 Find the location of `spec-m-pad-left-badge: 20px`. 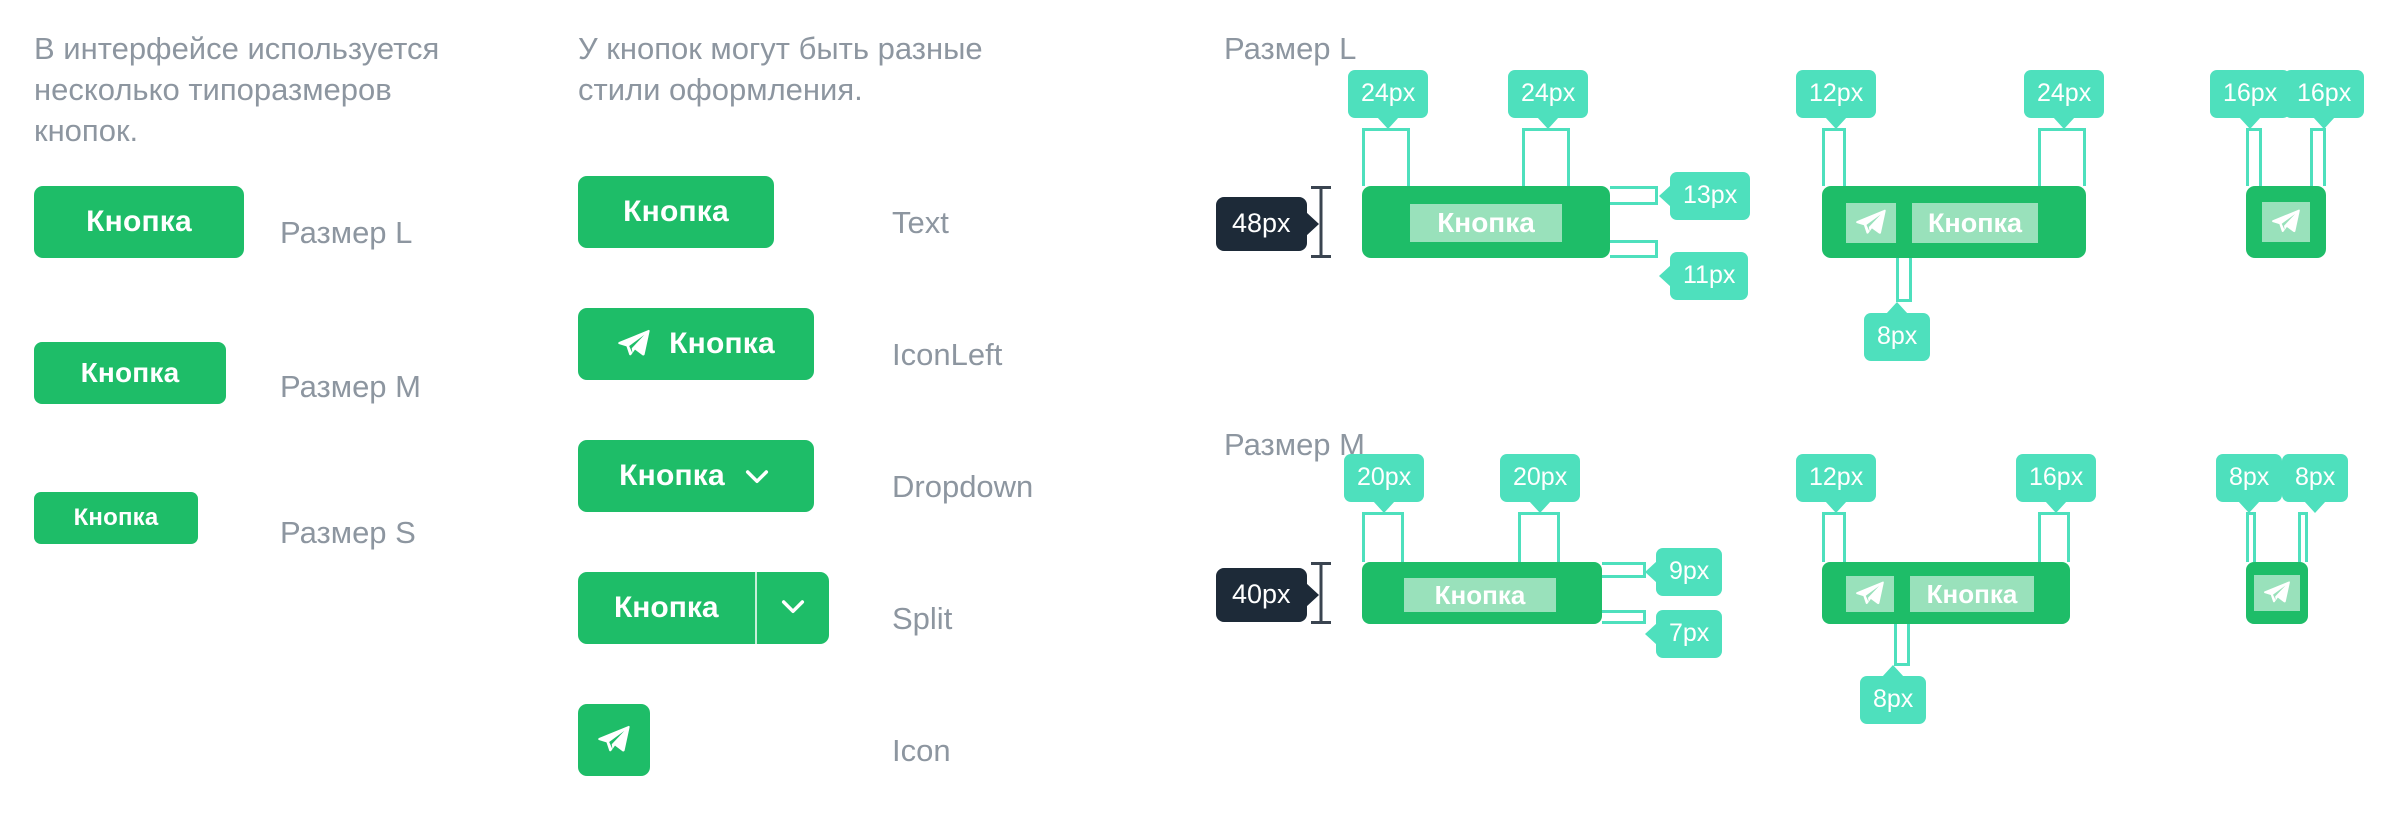

spec-m-pad-left-badge: 20px is located at coordinates (1384, 483).